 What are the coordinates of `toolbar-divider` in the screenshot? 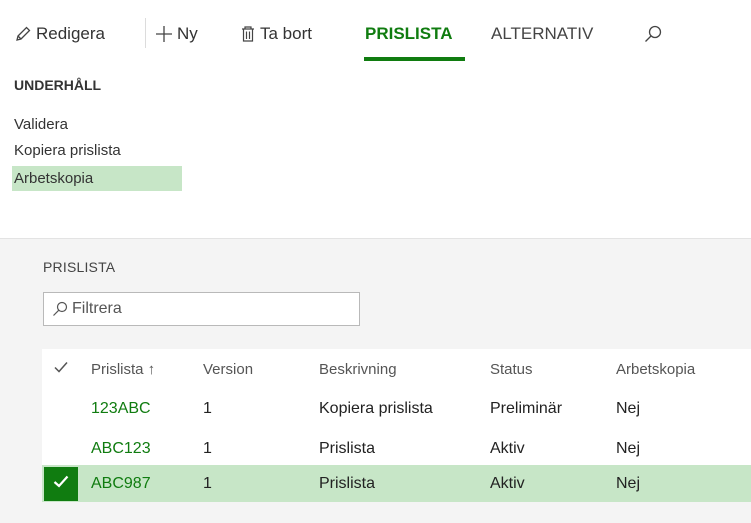 It's located at (145, 33).